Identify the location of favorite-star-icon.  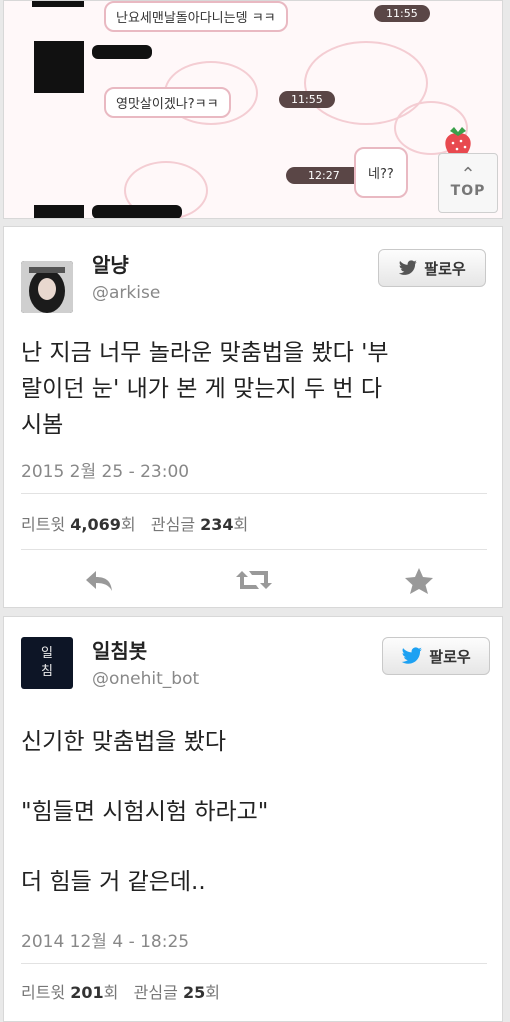
(419, 581).